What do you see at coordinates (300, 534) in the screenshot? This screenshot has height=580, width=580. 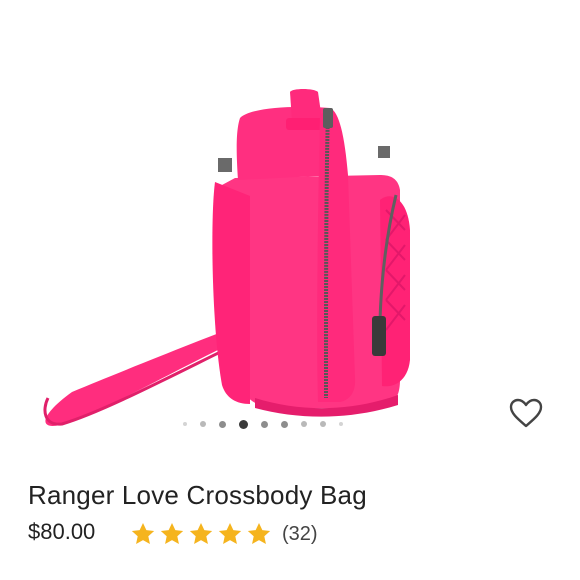 I see `review-count: (32)` at bounding box center [300, 534].